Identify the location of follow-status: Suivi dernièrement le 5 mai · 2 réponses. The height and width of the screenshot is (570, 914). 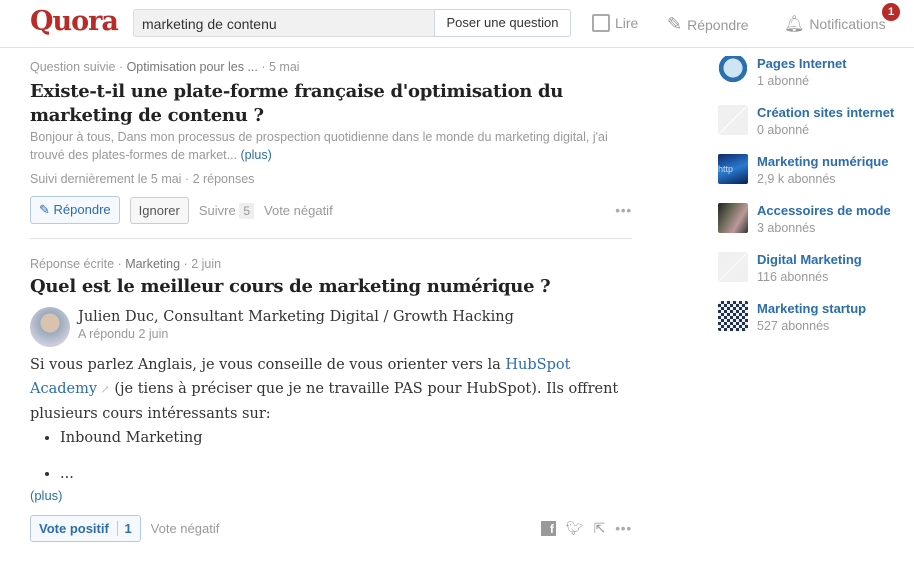
(142, 179).